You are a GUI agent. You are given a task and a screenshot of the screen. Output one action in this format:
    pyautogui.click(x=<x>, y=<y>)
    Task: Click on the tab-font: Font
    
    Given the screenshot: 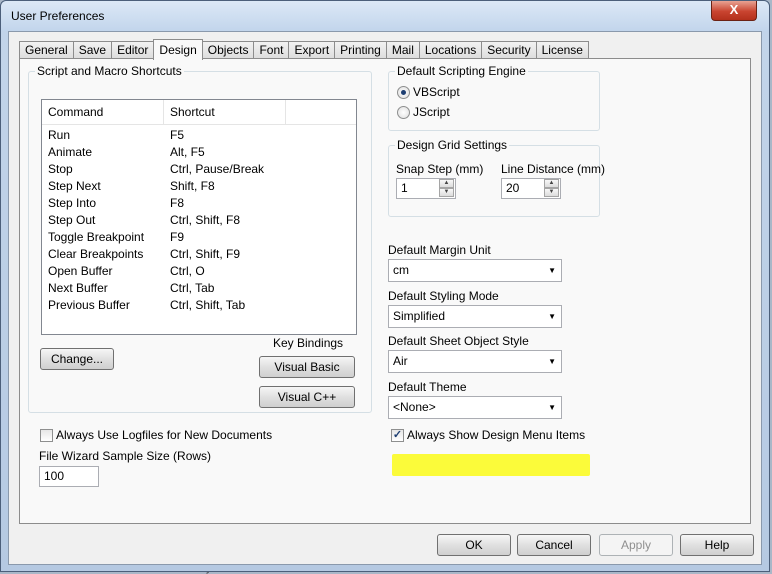 What is the action you would take?
    pyautogui.click(x=271, y=50)
    